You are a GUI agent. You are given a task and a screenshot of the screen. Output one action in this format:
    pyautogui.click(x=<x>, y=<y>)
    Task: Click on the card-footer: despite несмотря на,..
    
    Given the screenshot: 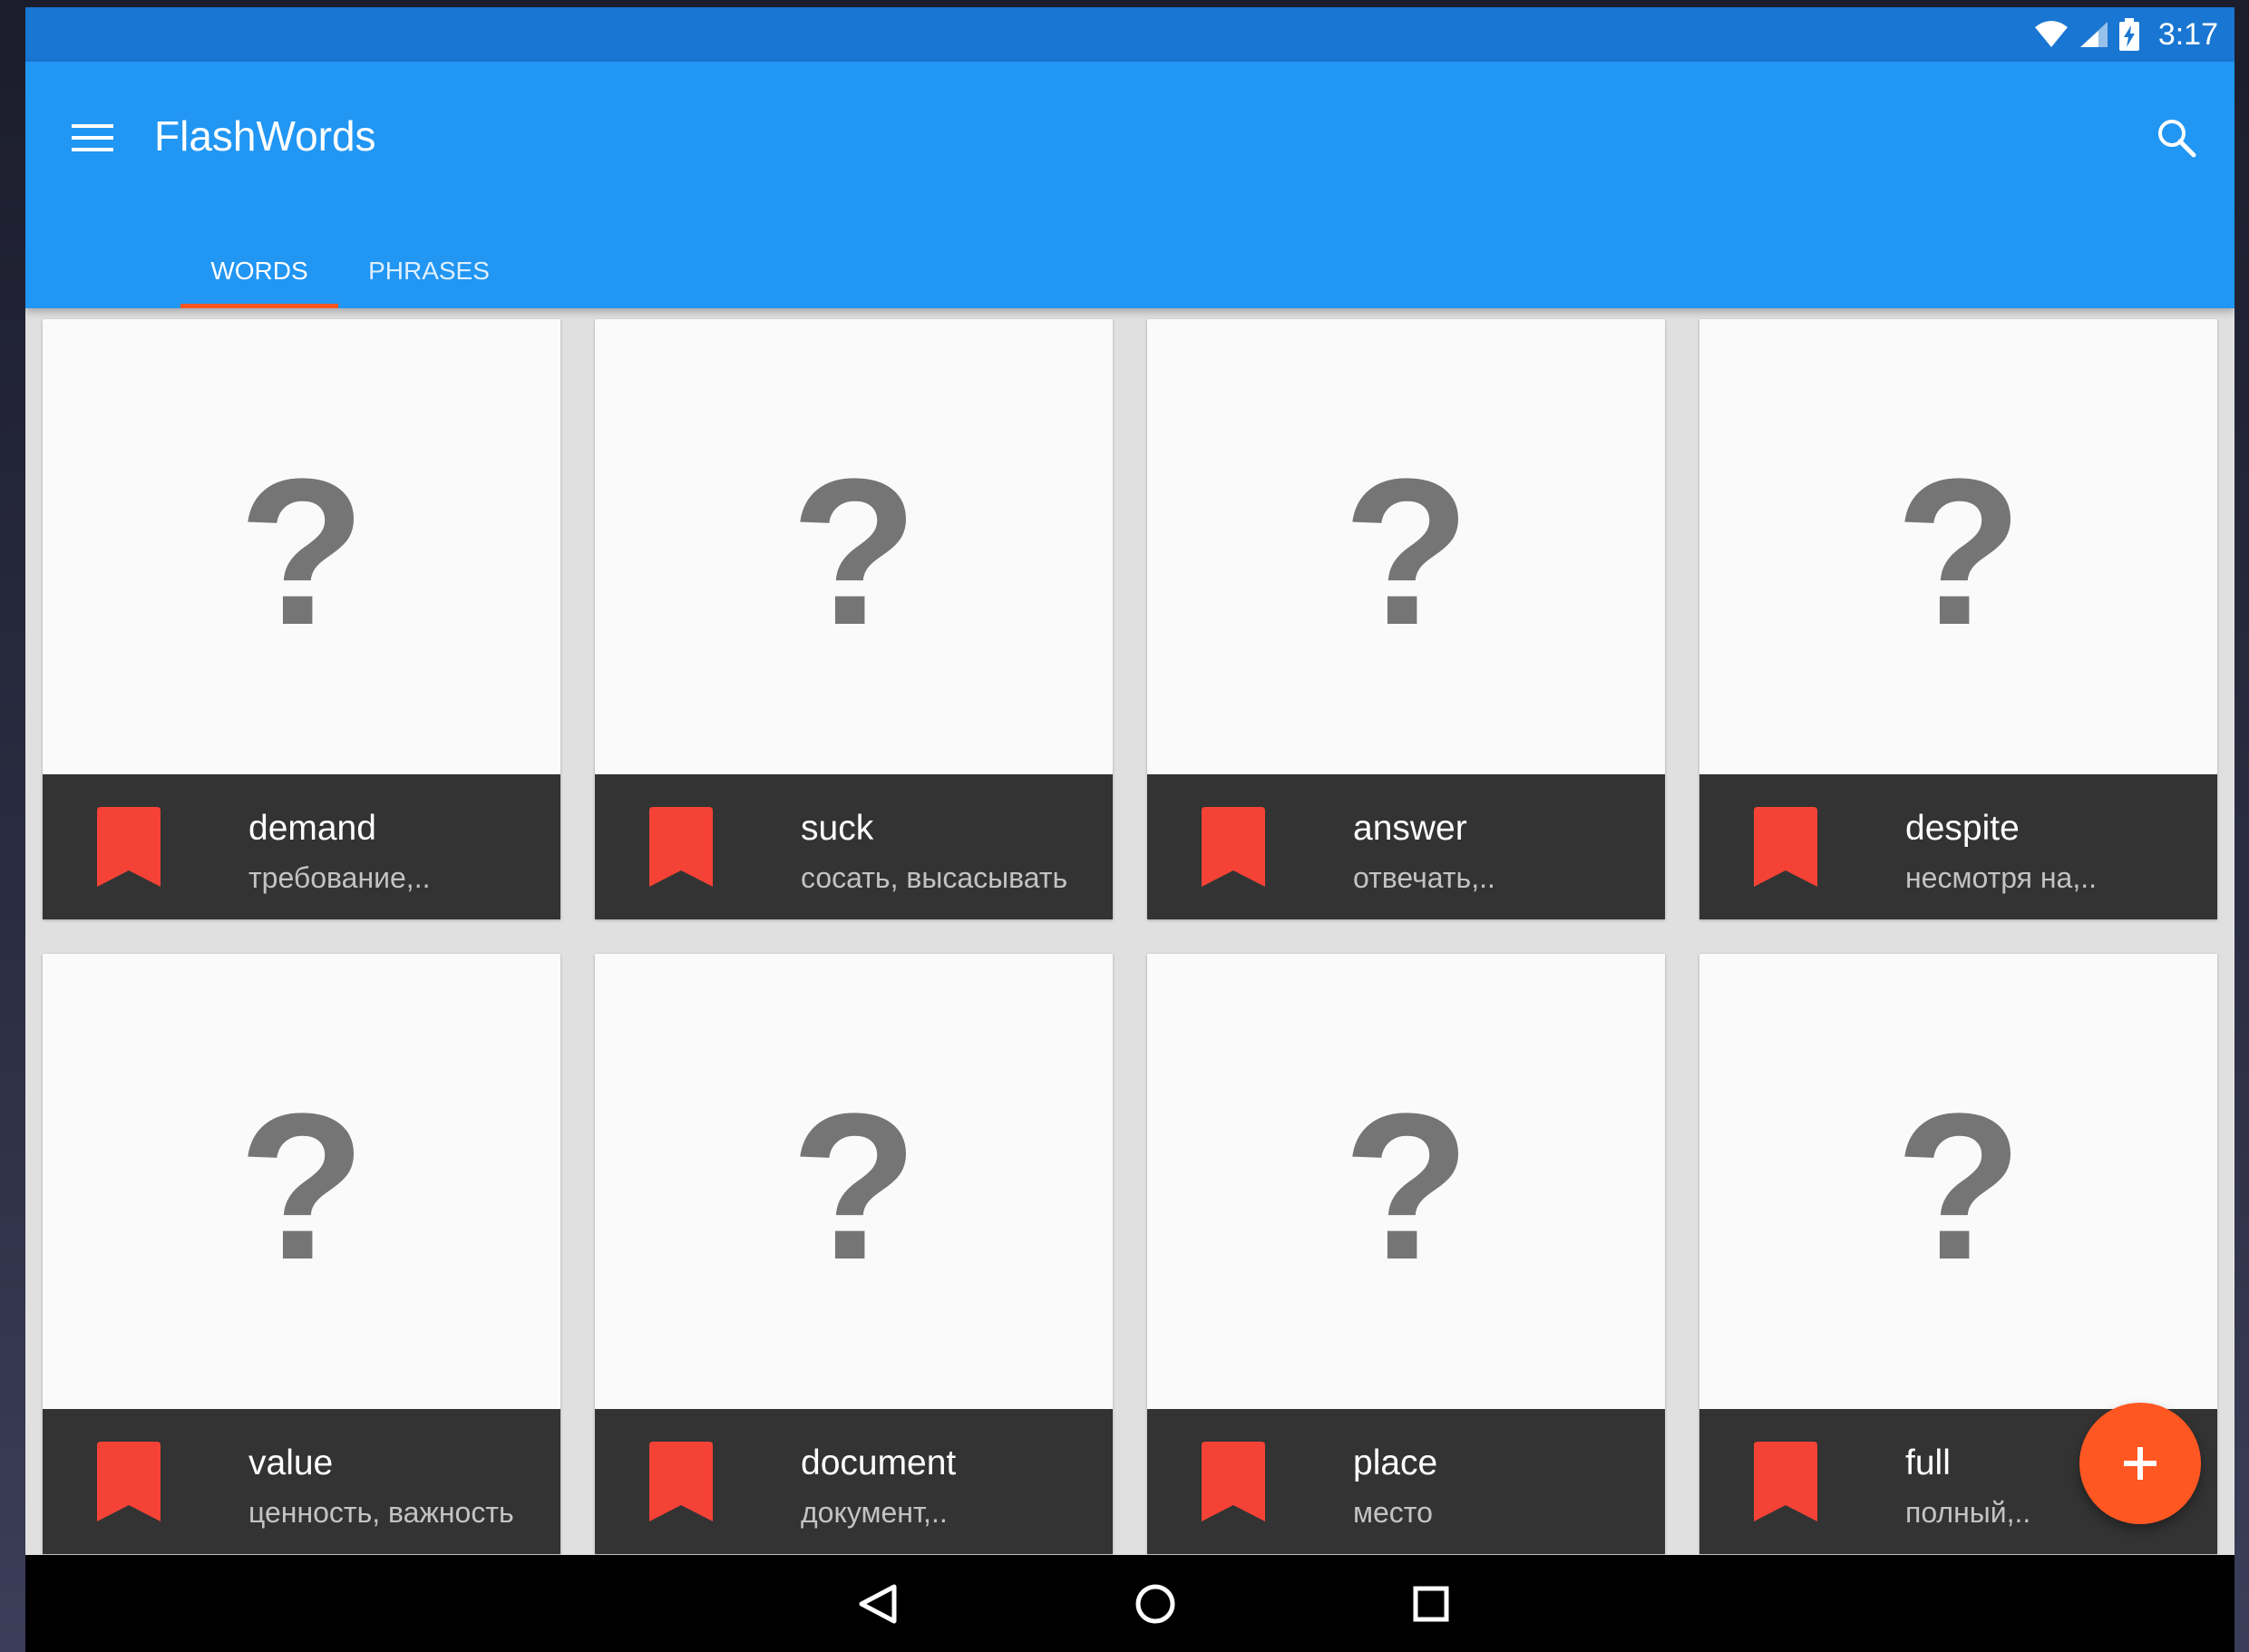 What is the action you would take?
    pyautogui.click(x=1958, y=847)
    